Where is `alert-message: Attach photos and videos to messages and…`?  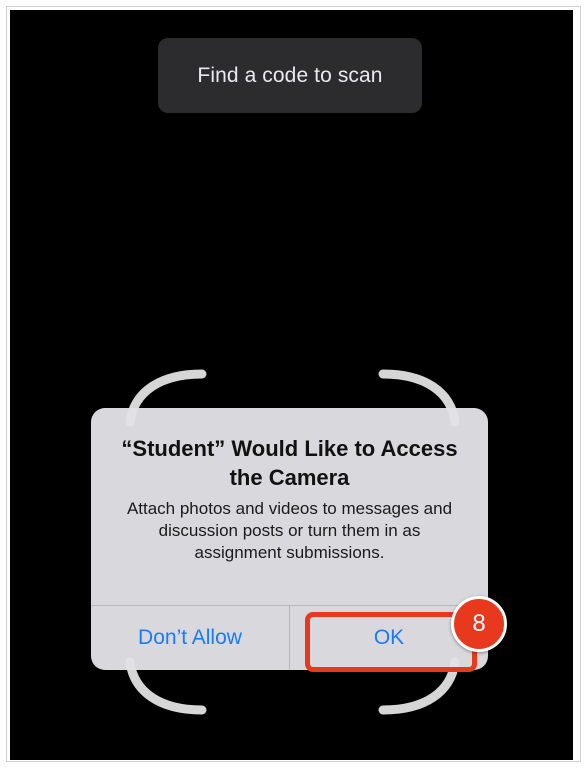
alert-message: Attach photos and videos to messages and… is located at coordinates (289, 530).